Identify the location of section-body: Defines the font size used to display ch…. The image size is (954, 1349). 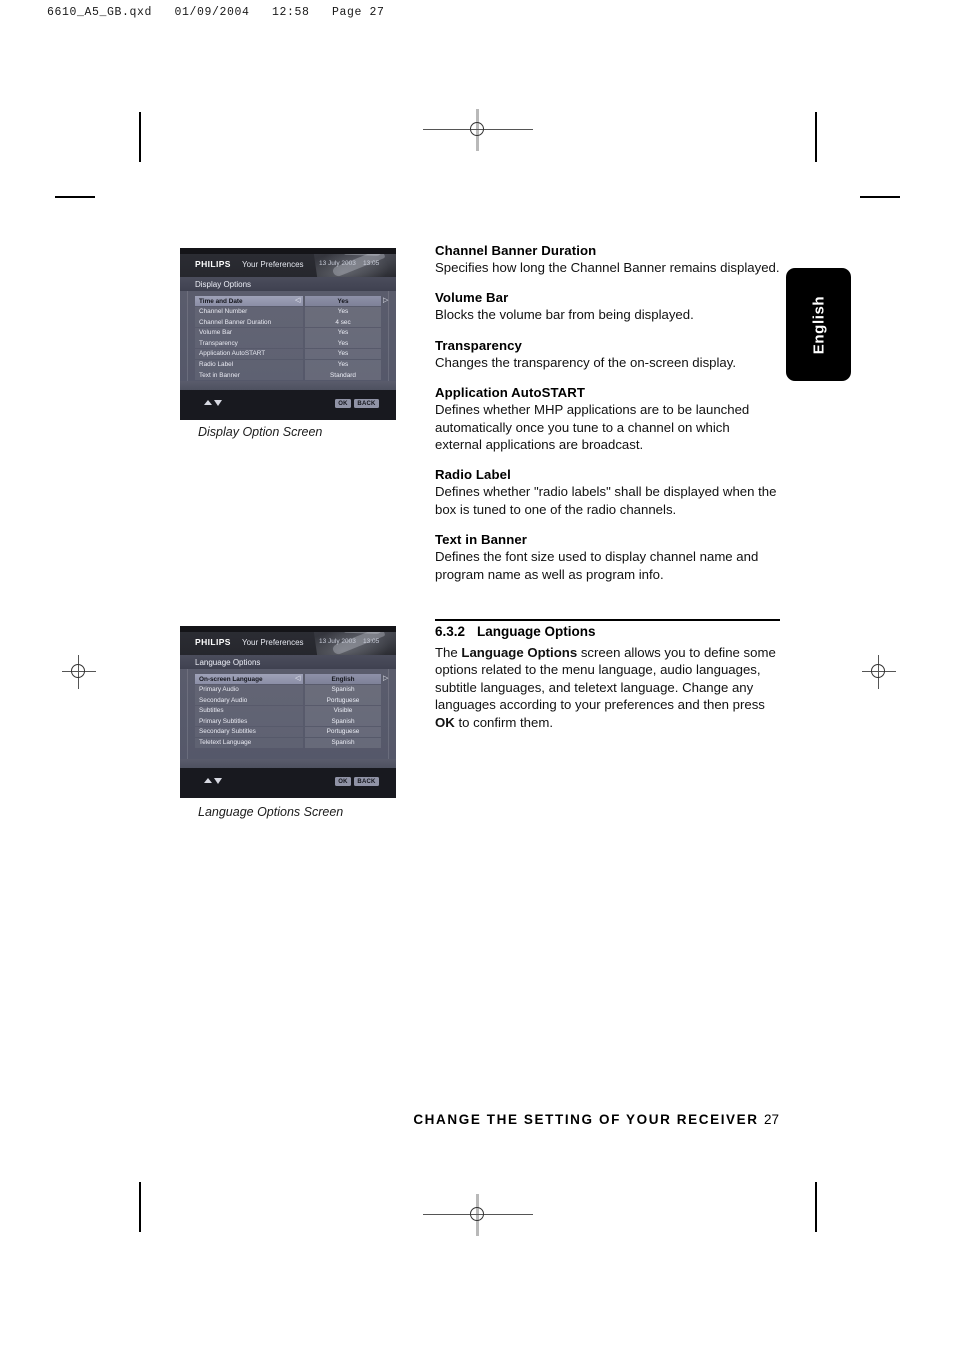
(597, 565).